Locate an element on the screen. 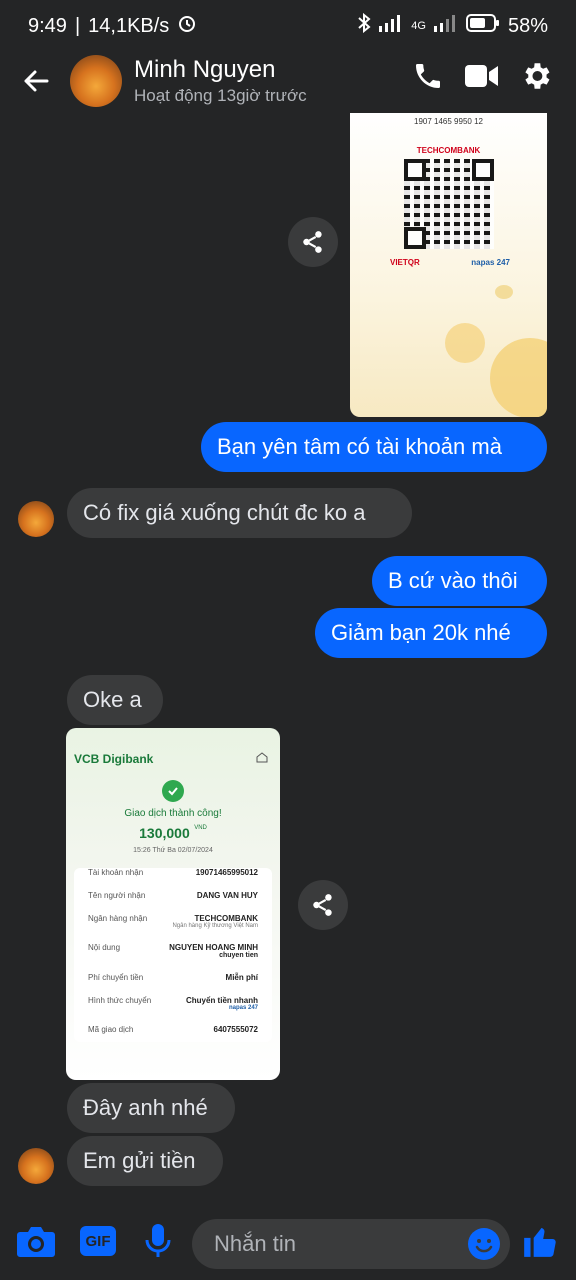  gear-icon is located at coordinates (537, 76).